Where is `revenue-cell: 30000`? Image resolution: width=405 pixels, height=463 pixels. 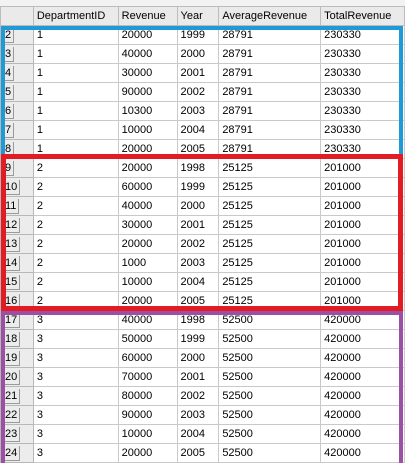 revenue-cell: 30000 is located at coordinates (147, 73).